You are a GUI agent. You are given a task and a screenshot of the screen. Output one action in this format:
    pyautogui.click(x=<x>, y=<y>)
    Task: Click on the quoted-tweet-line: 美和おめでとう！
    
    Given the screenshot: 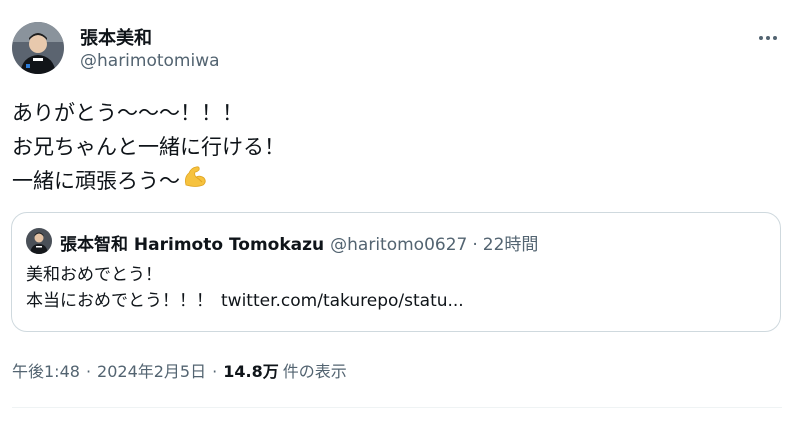 What is the action you would take?
    pyautogui.click(x=94, y=275)
    